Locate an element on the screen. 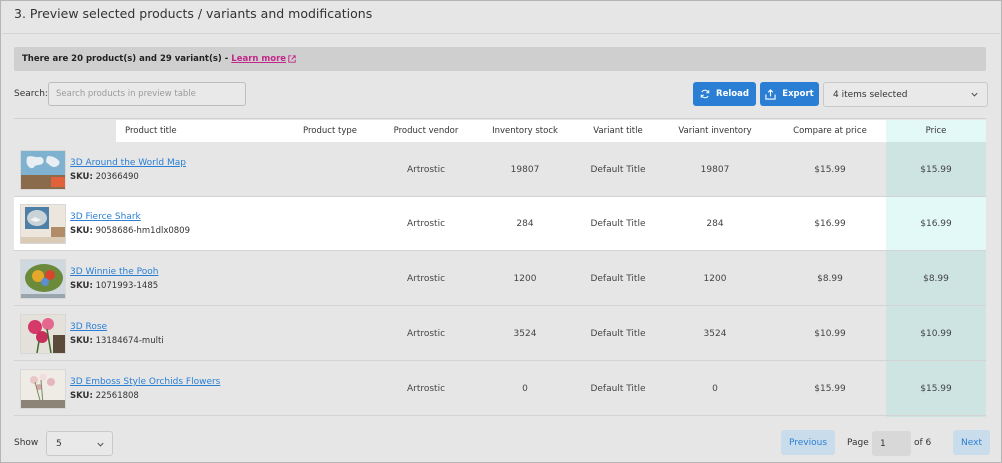 This screenshot has width=1002, height=463. variant-inventory-cell: 19807 is located at coordinates (715, 169).